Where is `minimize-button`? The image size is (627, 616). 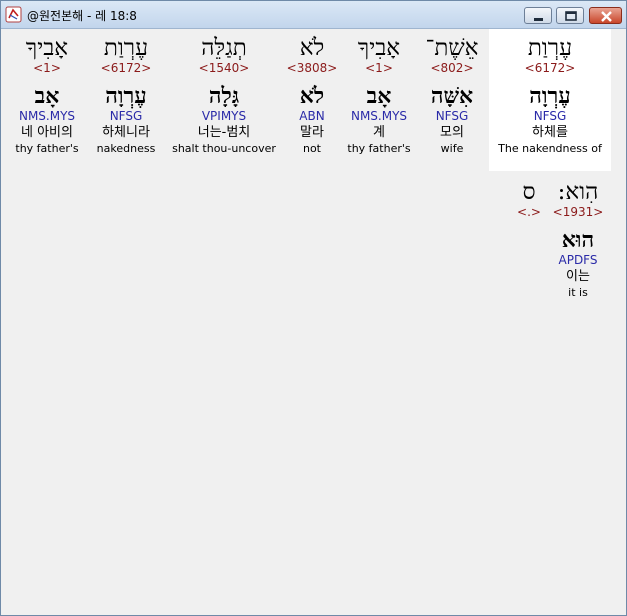
minimize-button is located at coordinates (538, 15).